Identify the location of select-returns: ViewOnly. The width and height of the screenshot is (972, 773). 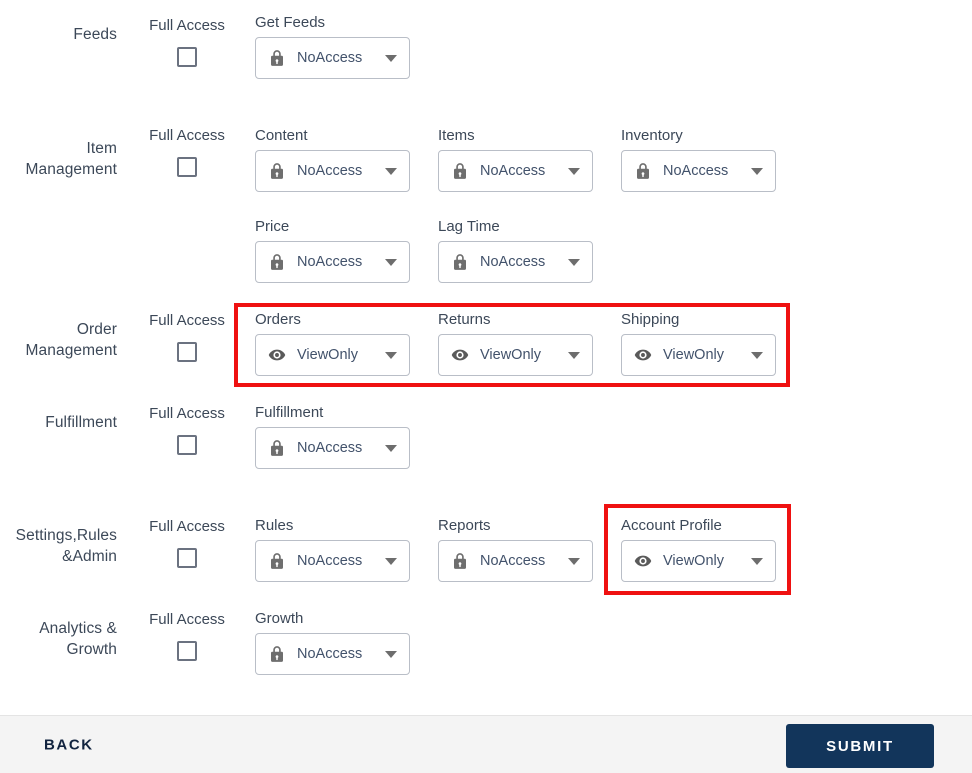
(515, 355).